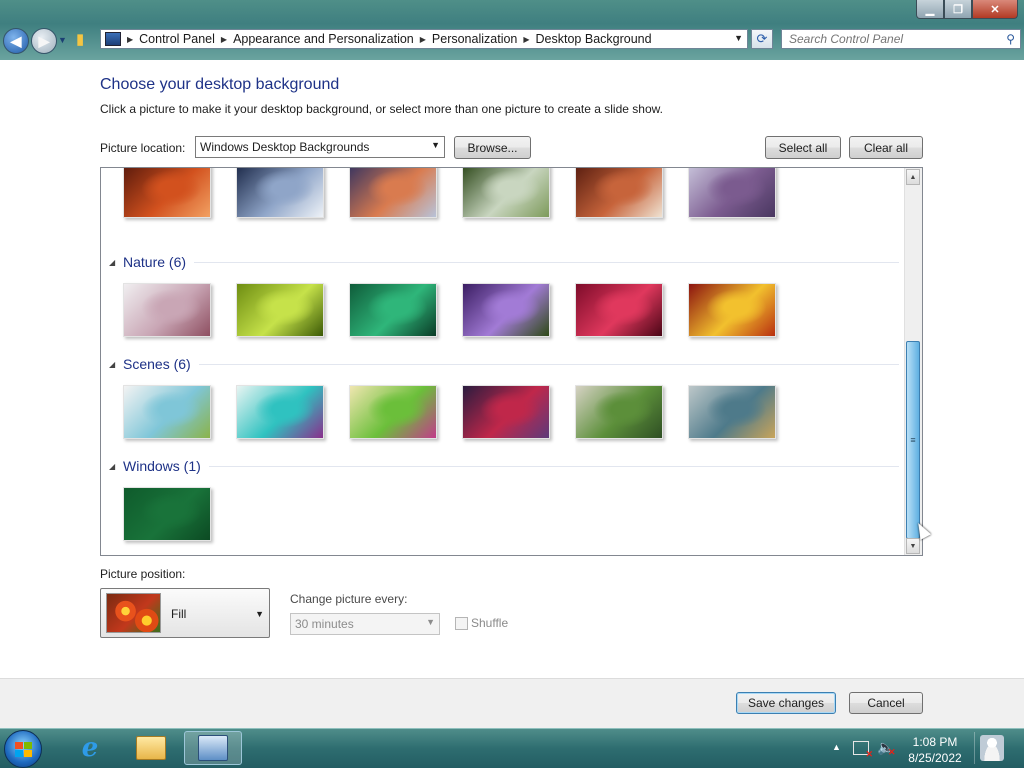 Image resolution: width=1024 pixels, height=768 pixels. What do you see at coordinates (280, 193) in the screenshot?
I see `thumb-ice-lake` at bounding box center [280, 193].